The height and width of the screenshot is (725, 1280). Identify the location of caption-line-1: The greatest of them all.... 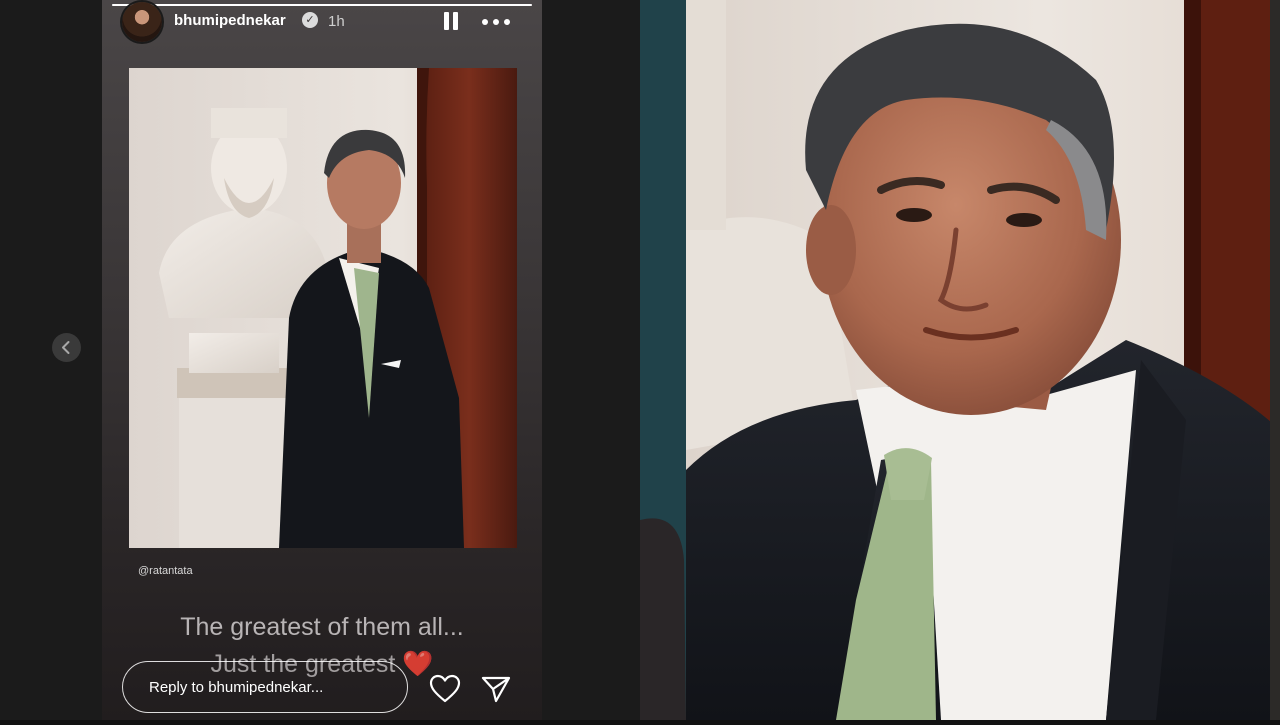
(322, 627).